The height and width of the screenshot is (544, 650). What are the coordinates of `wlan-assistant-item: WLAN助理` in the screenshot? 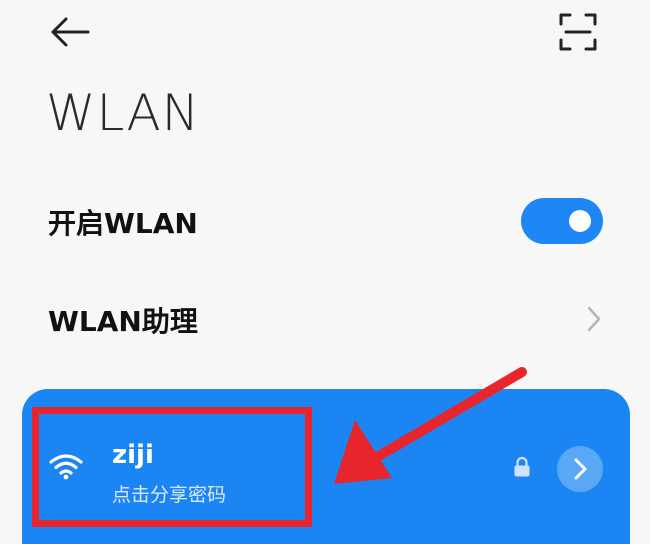 It's located at (123, 320).